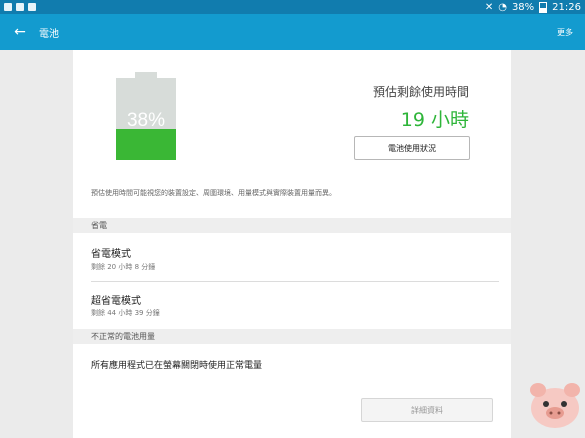 The height and width of the screenshot is (438, 585). Describe the element at coordinates (8, 7) in the screenshot. I see `image-notification-icon` at that location.